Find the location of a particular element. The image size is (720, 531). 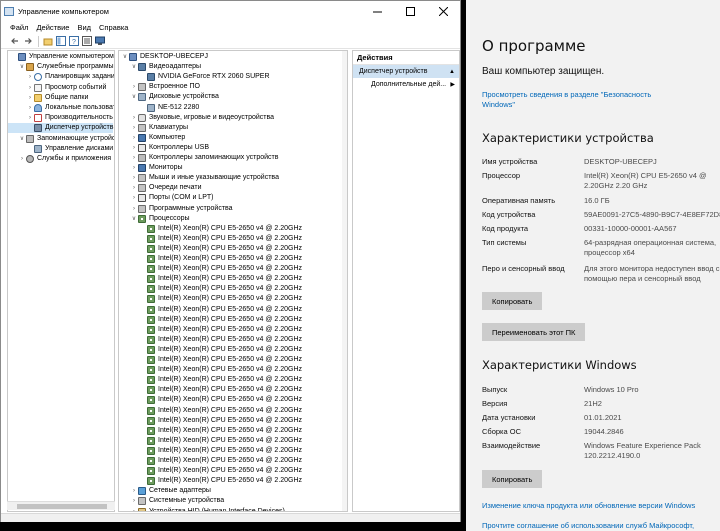

console-tree-item: Диспетчер устройств is located at coordinates (61, 128).